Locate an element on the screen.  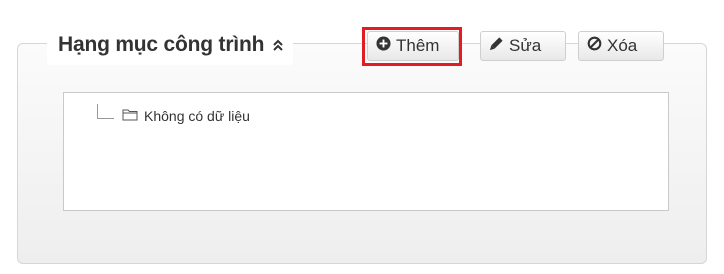
folder-icon is located at coordinates (130, 116).